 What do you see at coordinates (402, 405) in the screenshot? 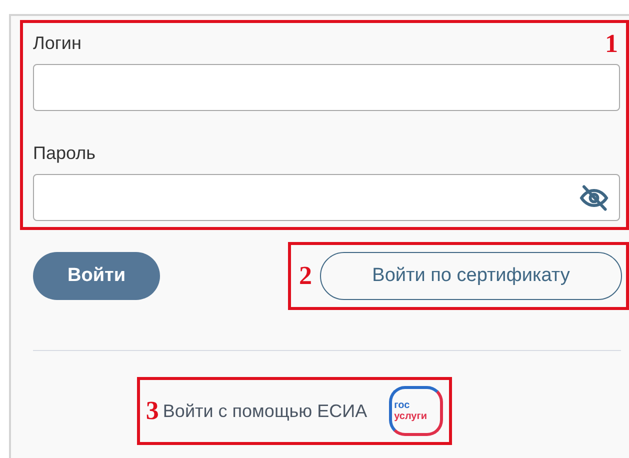
I see `logo-text: гос` at bounding box center [402, 405].